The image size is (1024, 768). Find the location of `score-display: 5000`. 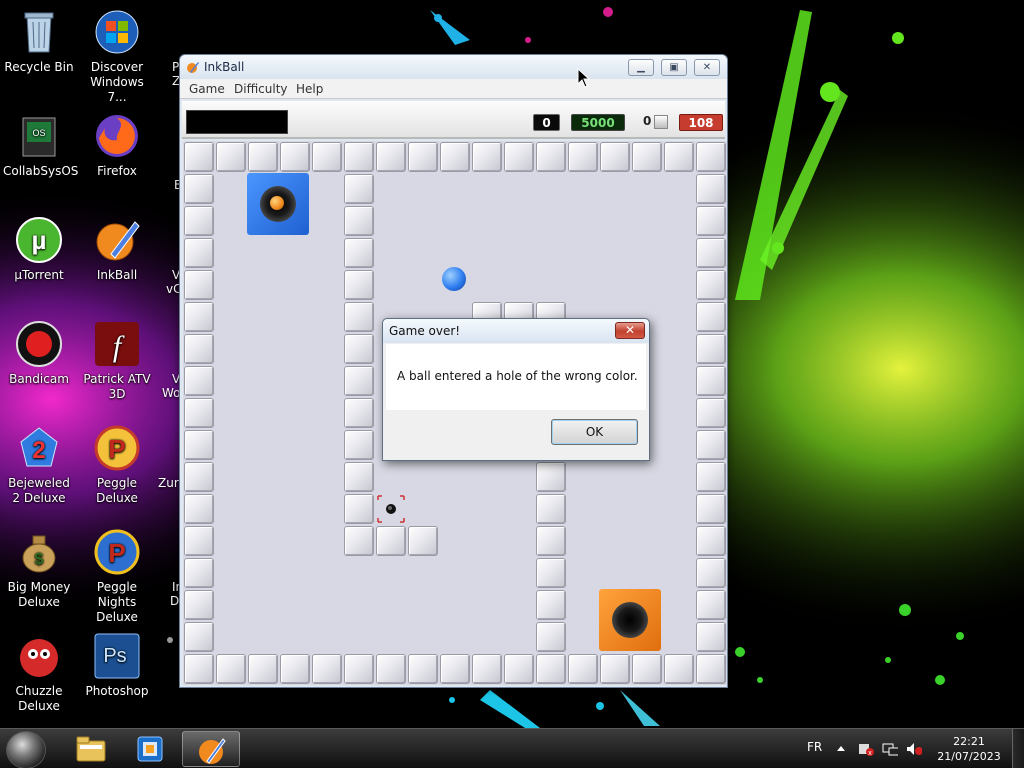

score-display: 5000 is located at coordinates (598, 122).